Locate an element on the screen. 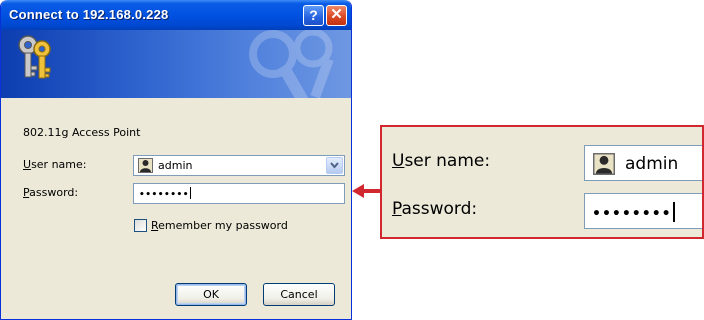 This screenshot has width=704, height=320. zoom-user-name-value: admin is located at coordinates (652, 164).